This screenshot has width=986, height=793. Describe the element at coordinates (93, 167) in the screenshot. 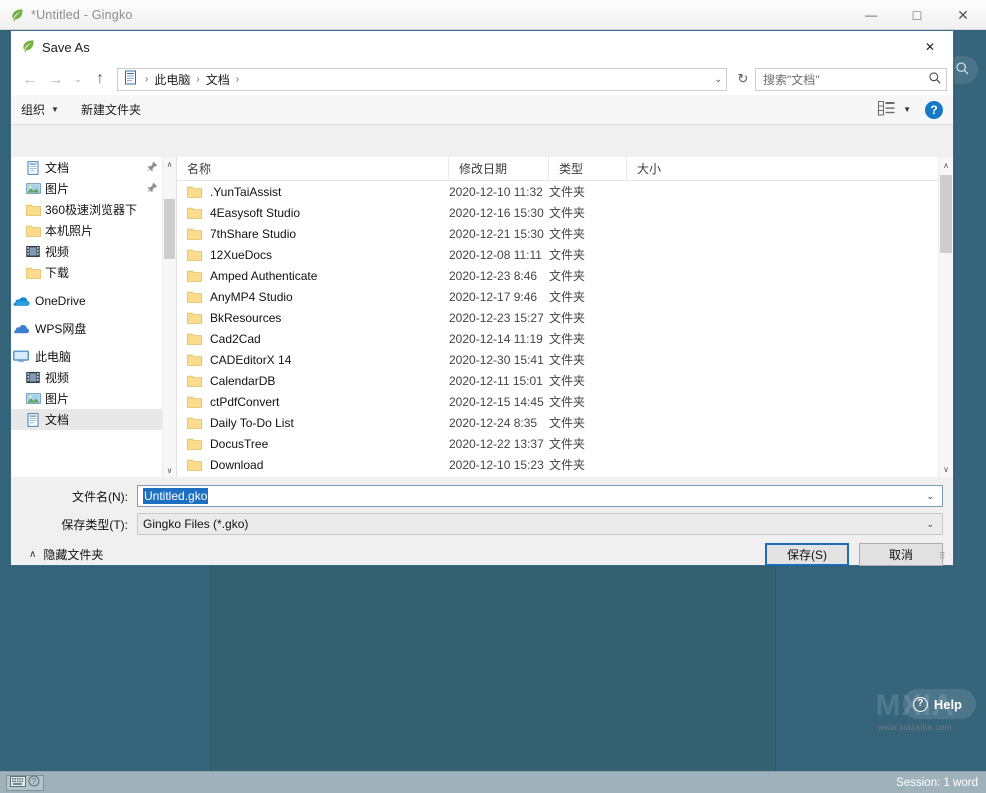

I see `sidebar-item-0: 文档` at that location.